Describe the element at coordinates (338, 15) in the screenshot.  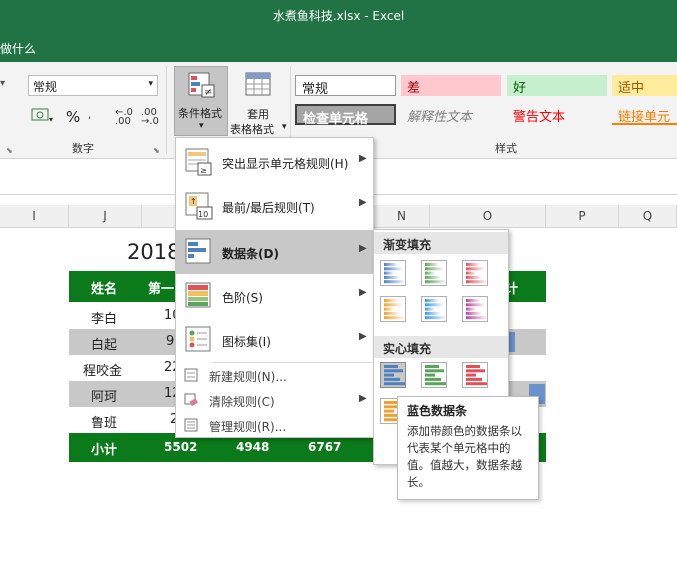
I see `title-bar: 水煮鱼科技.xlsx - Excel` at that location.